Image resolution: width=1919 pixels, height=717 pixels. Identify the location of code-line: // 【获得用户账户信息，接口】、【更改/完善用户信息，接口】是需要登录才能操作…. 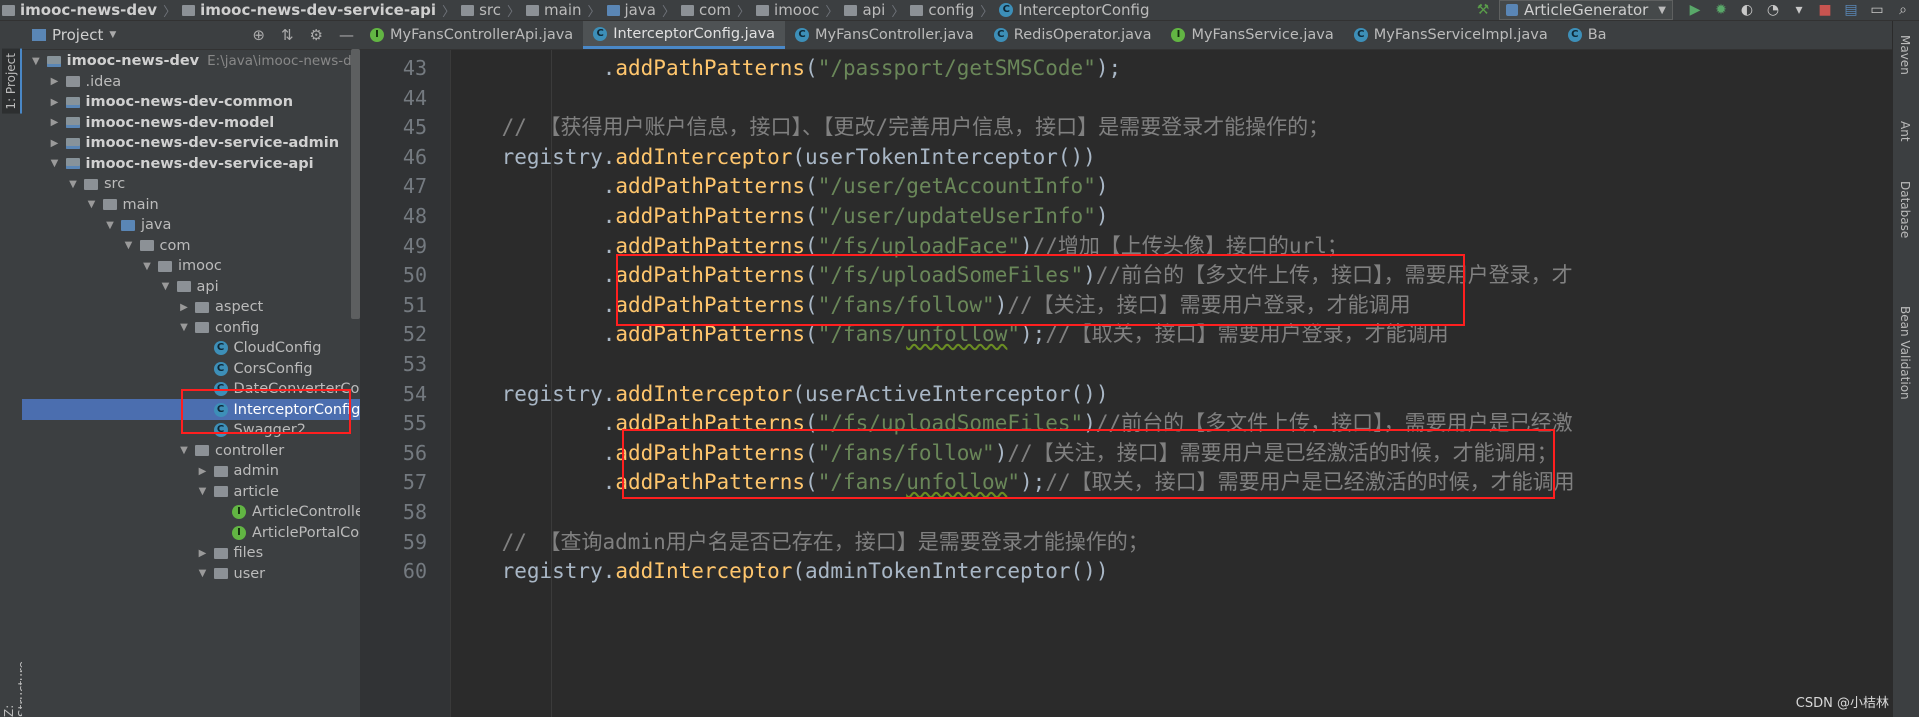
(890, 127).